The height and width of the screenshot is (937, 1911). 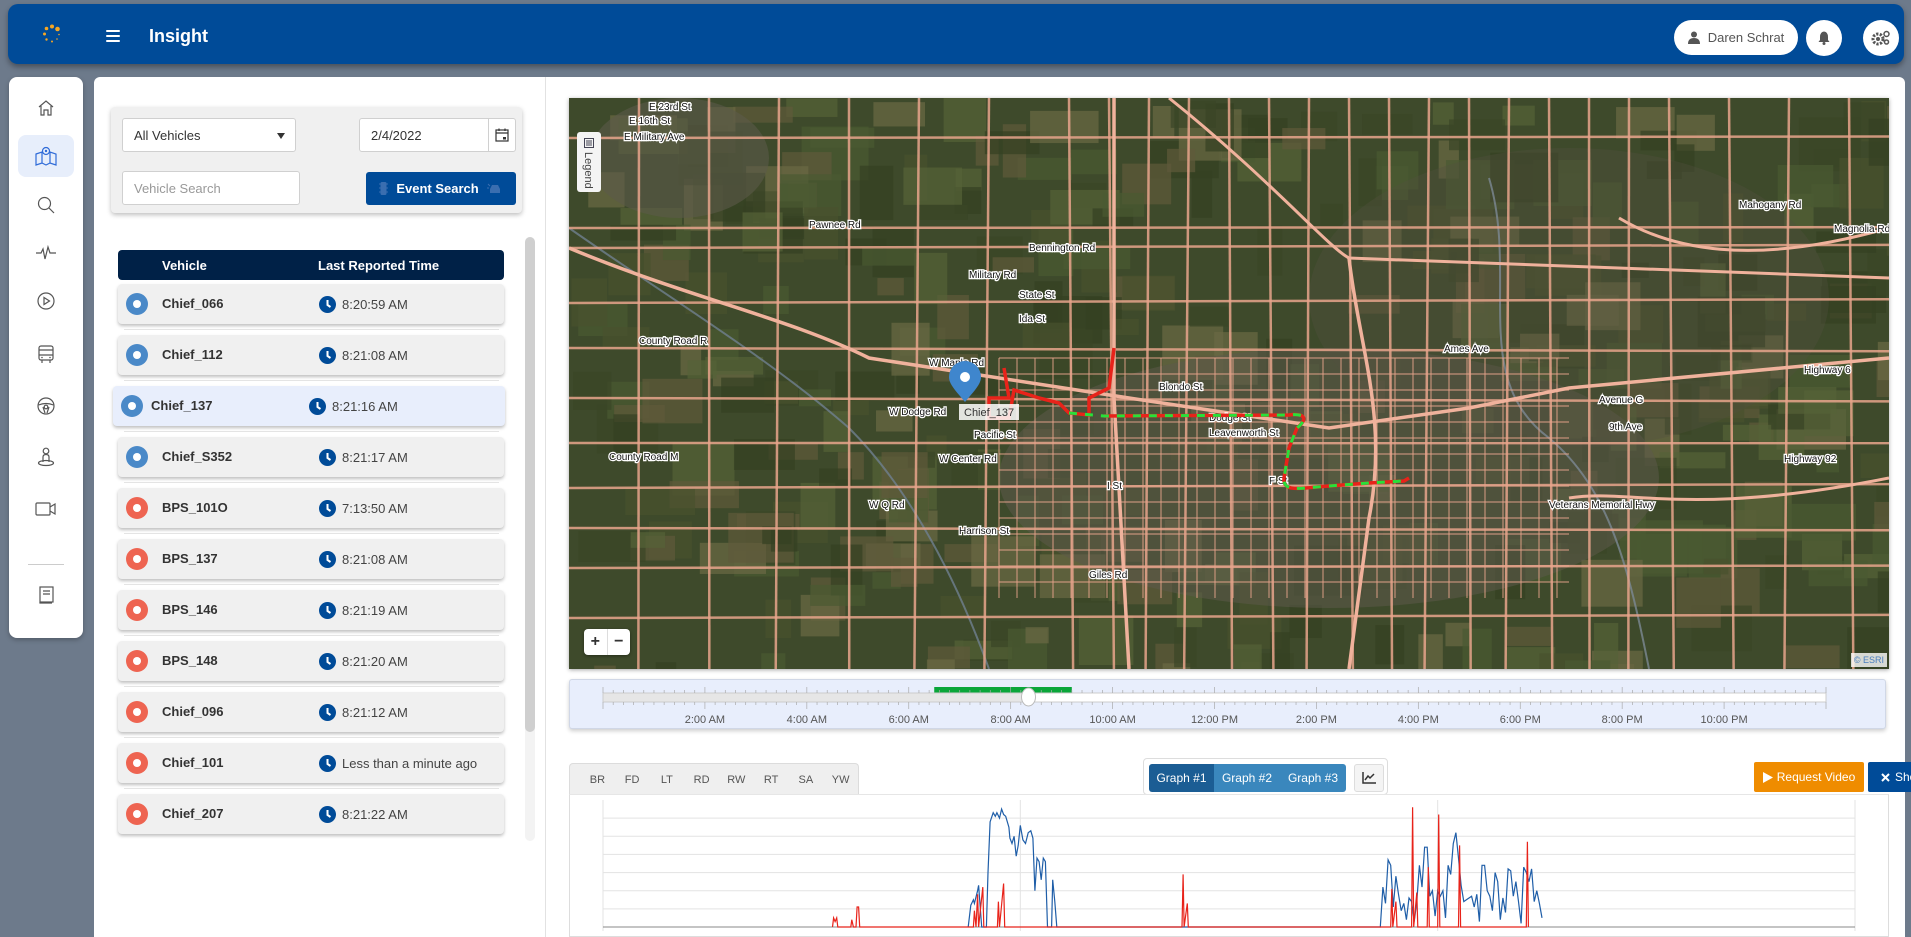 What do you see at coordinates (1736, 37) in the screenshot?
I see `user-menu-button: Daren Schrat` at bounding box center [1736, 37].